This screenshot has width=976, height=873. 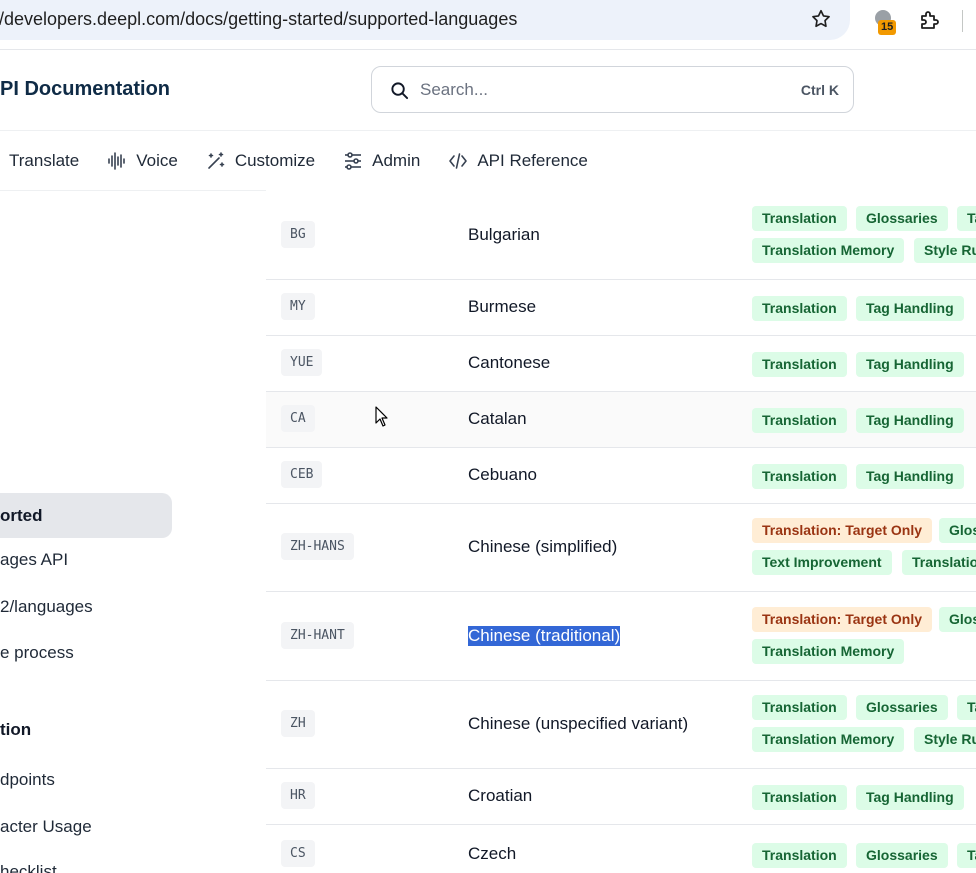 What do you see at coordinates (458, 161) in the screenshot?
I see `code-icon` at bounding box center [458, 161].